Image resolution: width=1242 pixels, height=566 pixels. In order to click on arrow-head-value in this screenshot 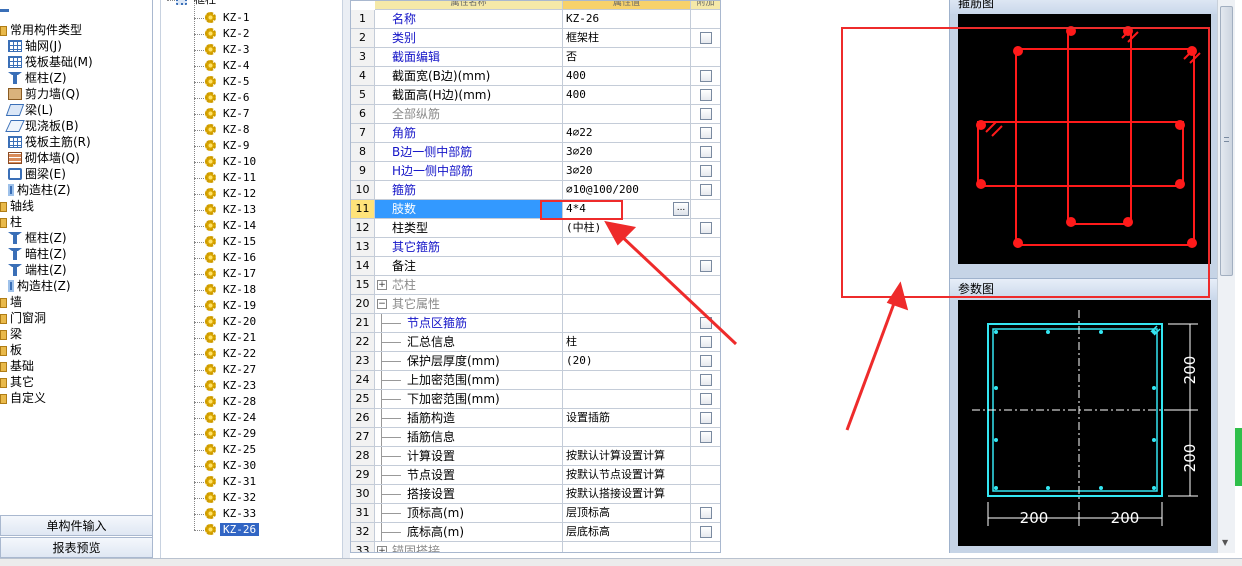, I will do `click(620, 233)`.